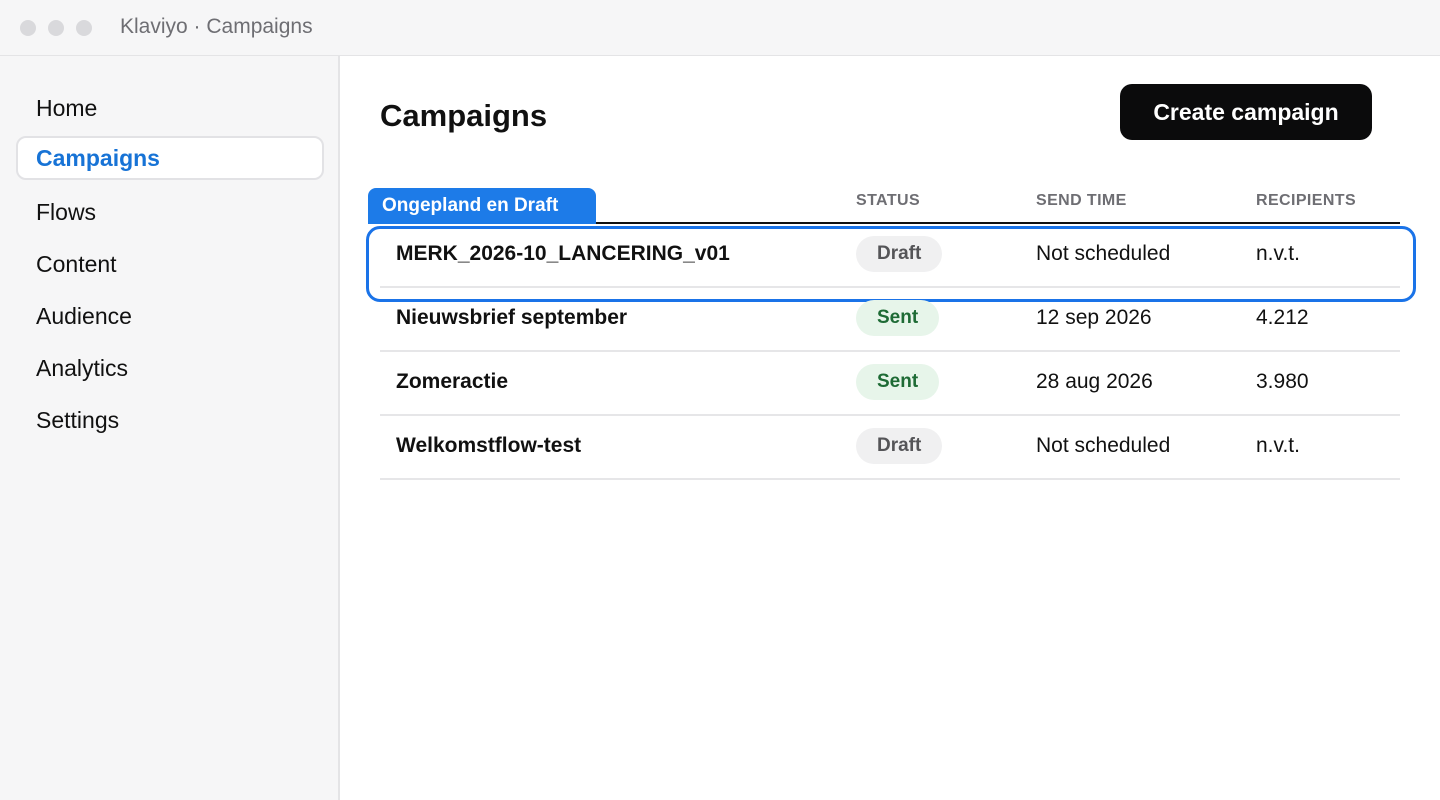 The width and height of the screenshot is (1440, 800). I want to click on send-time: 28 aug 2026, so click(1094, 381).